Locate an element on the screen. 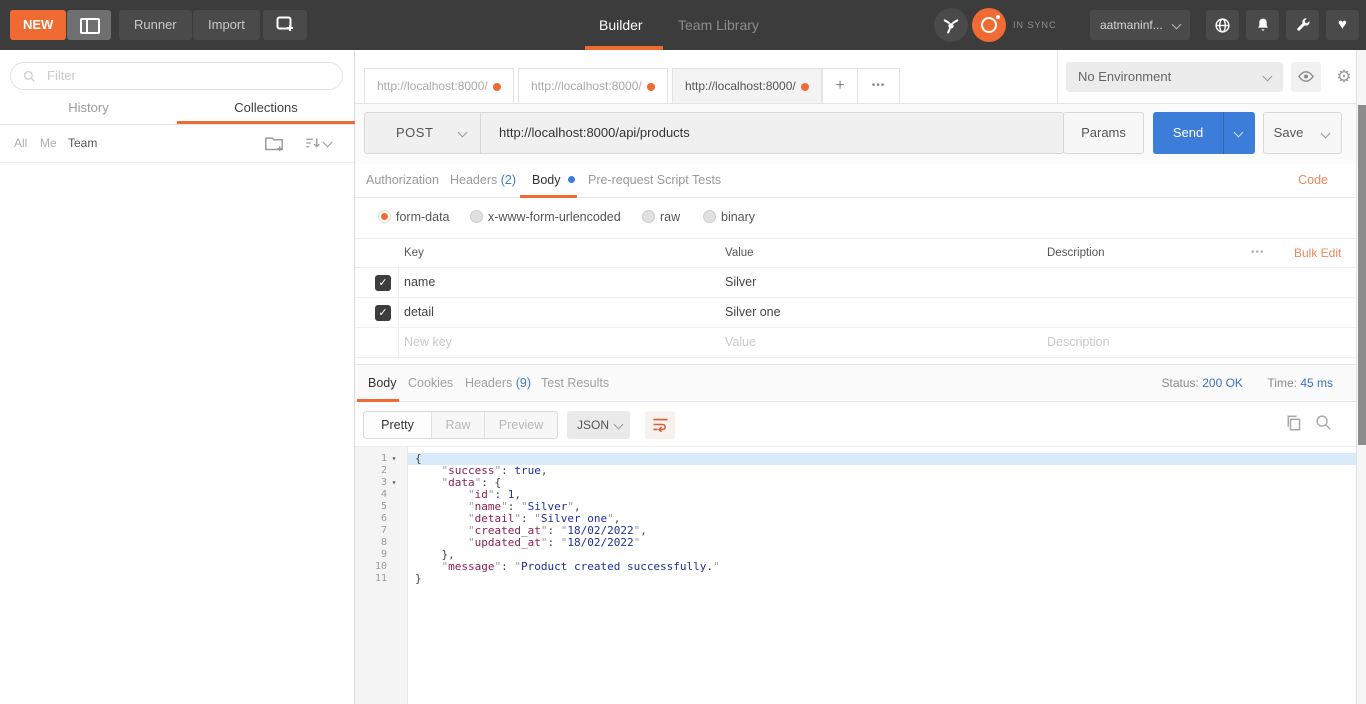  environment-preview-button is located at coordinates (1306, 77).